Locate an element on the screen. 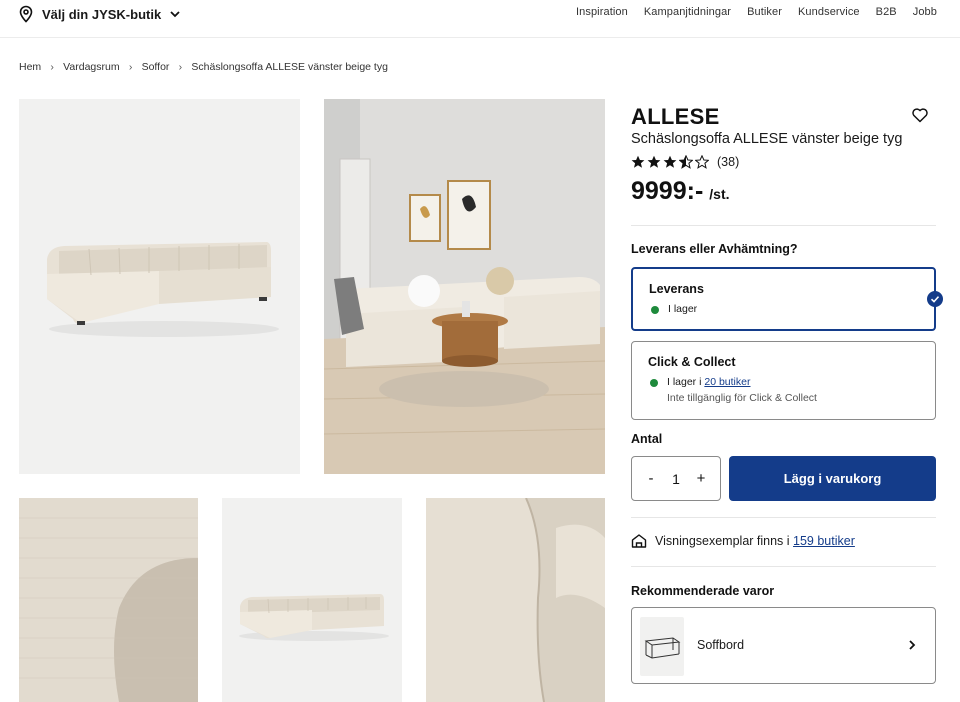 This screenshot has width=960, height=702. recommended-item-name: Soffbord is located at coordinates (721, 645).